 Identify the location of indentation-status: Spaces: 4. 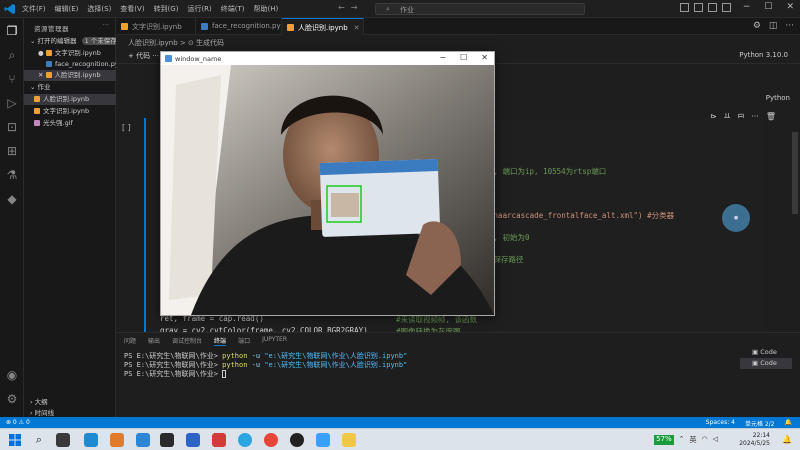
(720, 423).